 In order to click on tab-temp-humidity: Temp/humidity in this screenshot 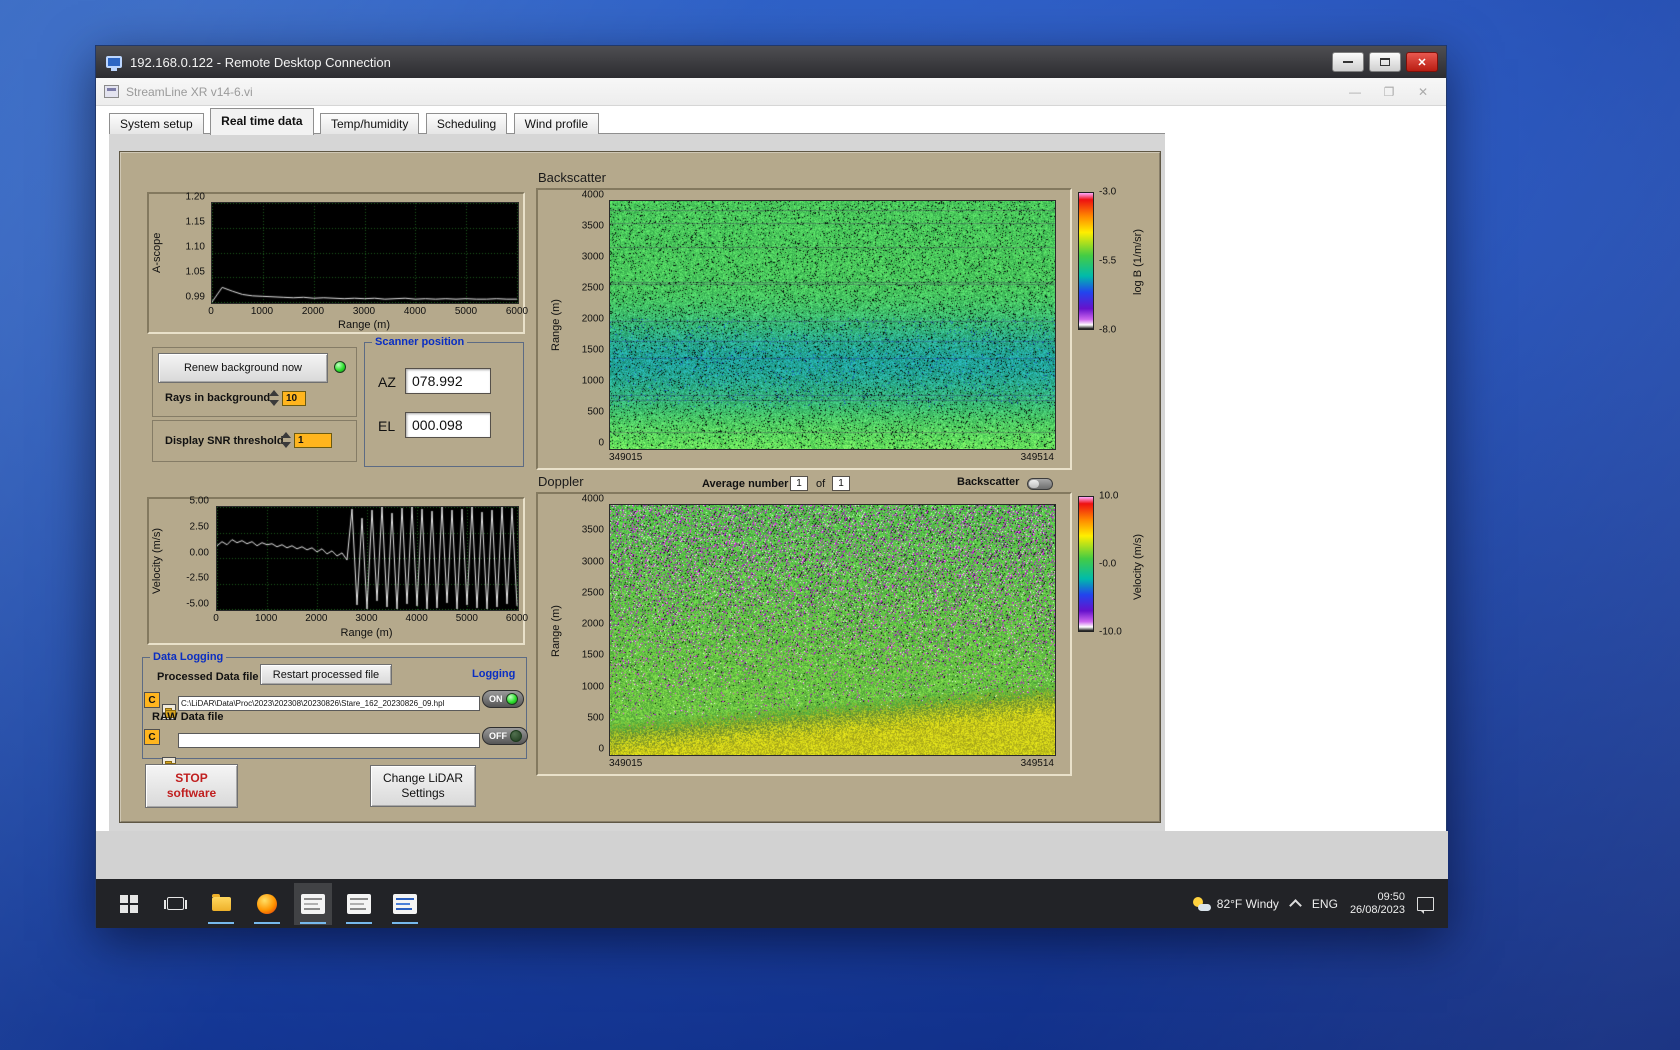, I will do `click(369, 124)`.